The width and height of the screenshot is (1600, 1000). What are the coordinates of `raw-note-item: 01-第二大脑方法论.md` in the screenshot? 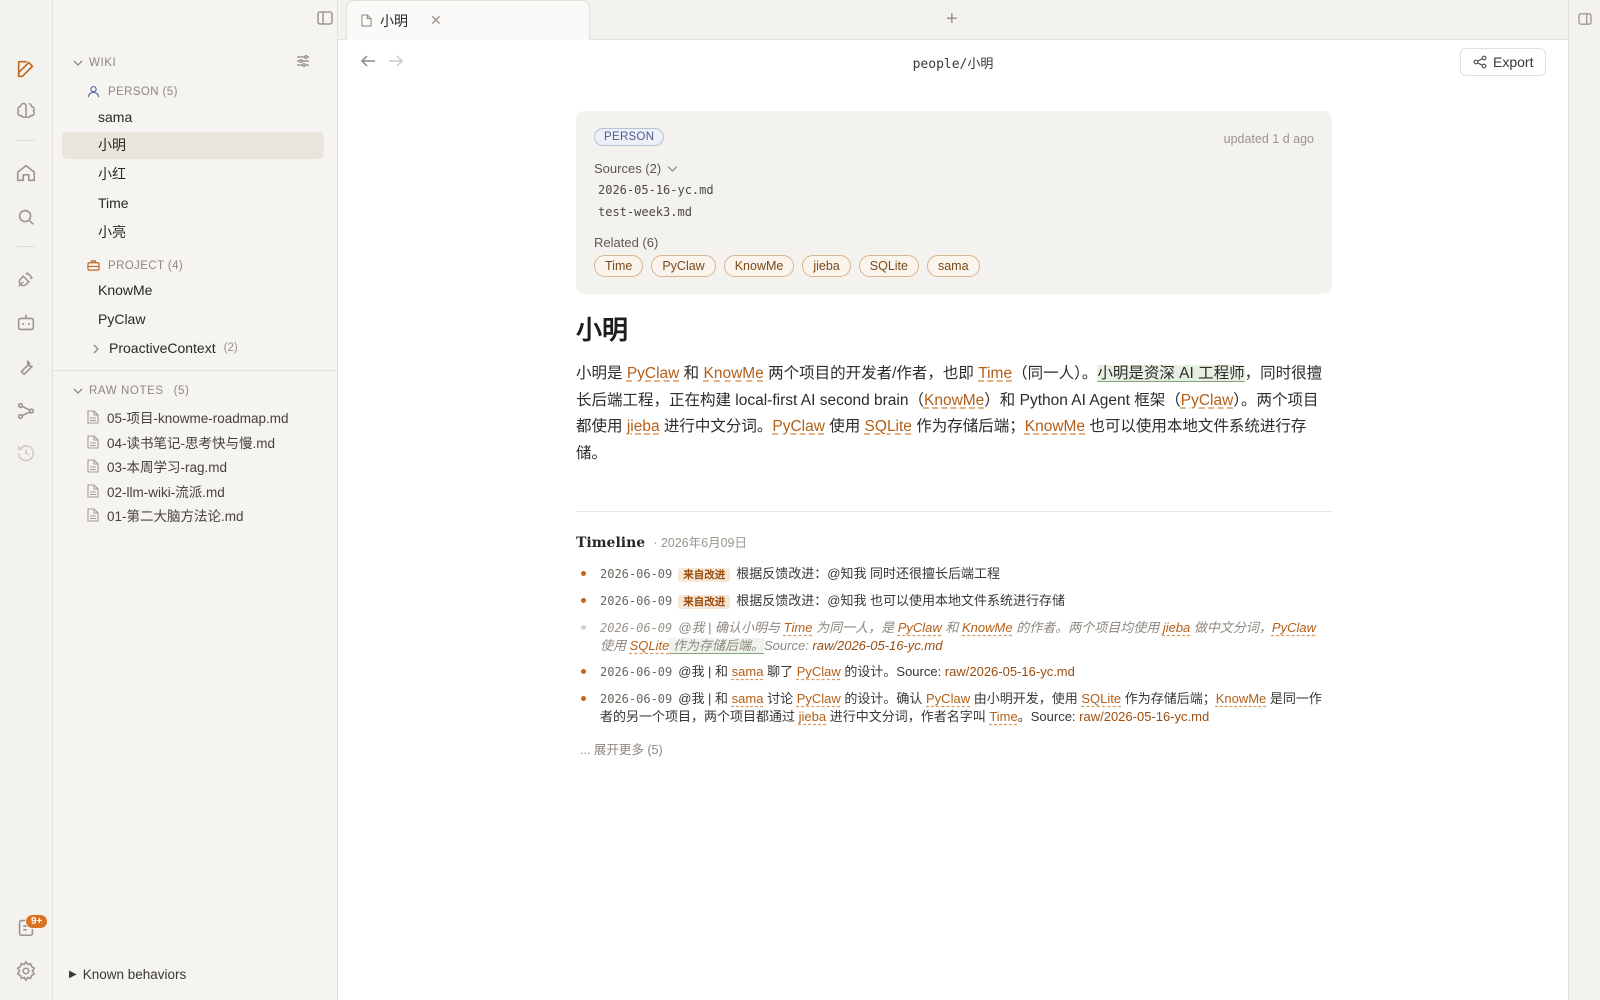 It's located at (165, 515).